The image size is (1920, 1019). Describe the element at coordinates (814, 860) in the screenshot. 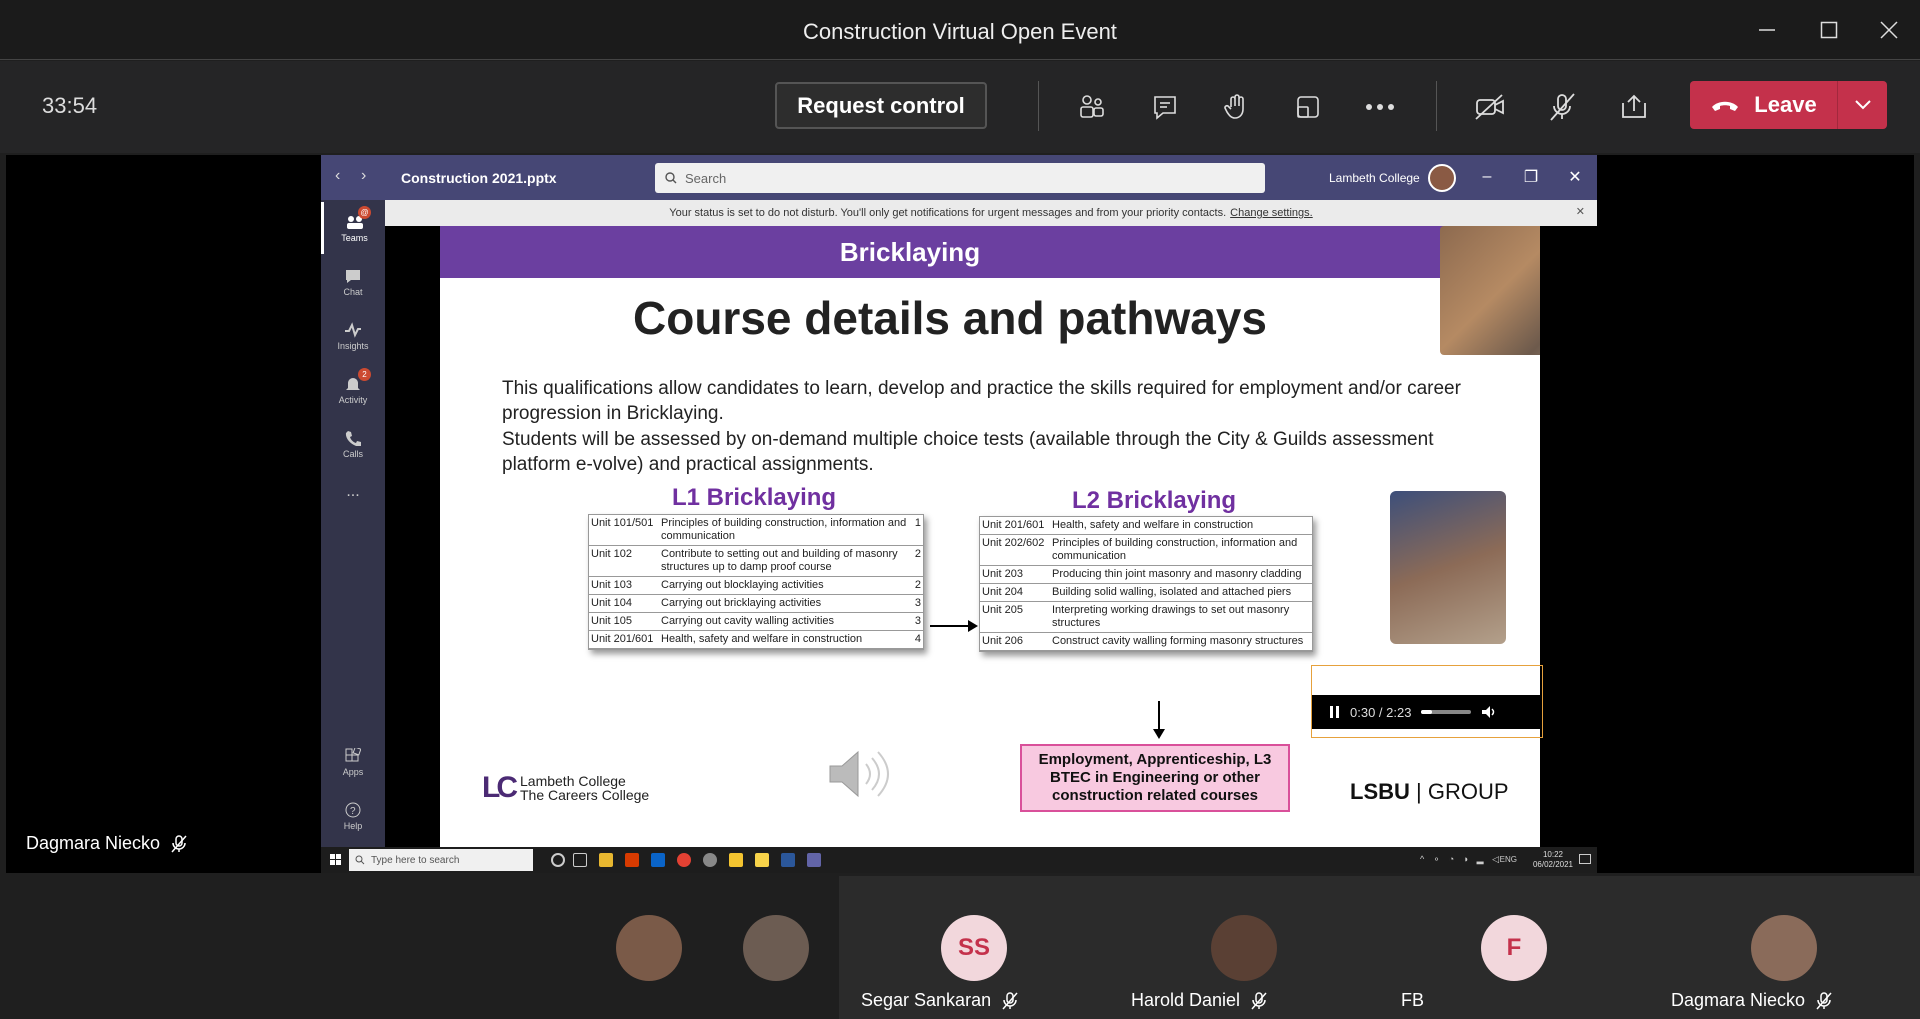

I see `teams-taskbar-icon` at that location.